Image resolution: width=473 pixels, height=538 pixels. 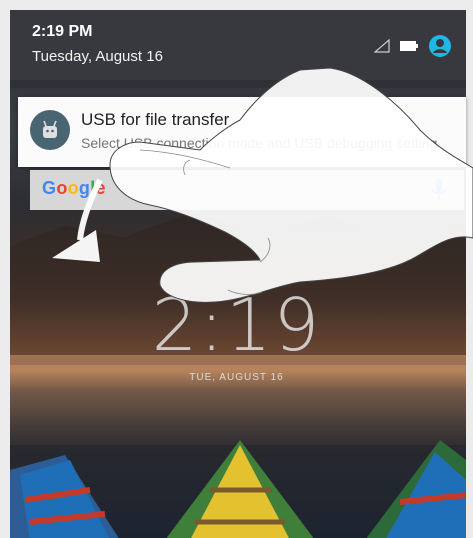 What do you see at coordinates (238, 45) in the screenshot?
I see `notification-shade-header: 2:19 PM Tuesday, August 16` at bounding box center [238, 45].